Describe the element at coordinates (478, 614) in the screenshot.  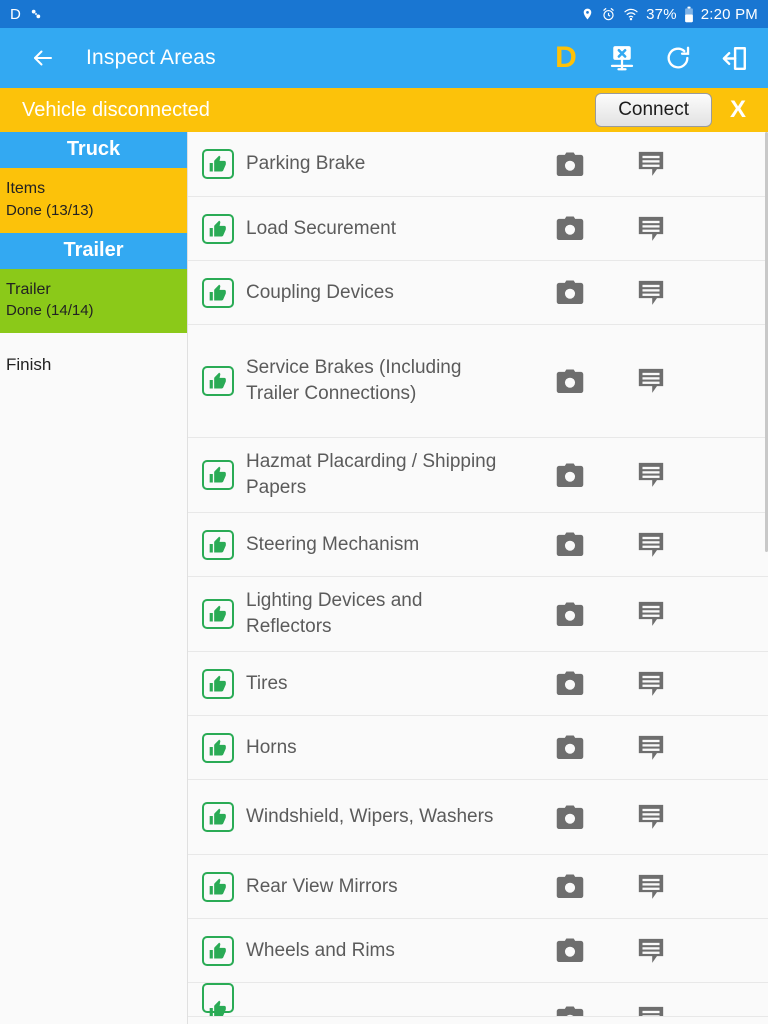
I see `table-row: Lighting Devices and Reflectors` at that location.